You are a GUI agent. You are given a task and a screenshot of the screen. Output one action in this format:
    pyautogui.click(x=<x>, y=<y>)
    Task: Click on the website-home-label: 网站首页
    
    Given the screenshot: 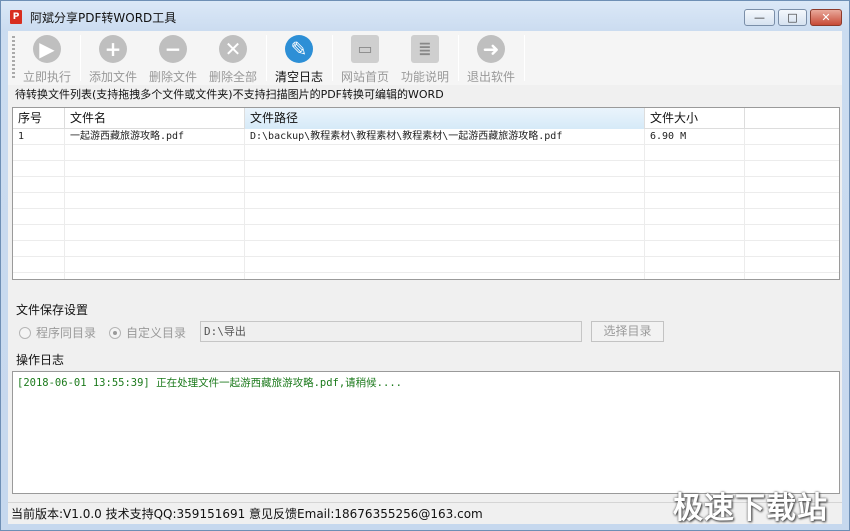 What is the action you would take?
    pyautogui.click(x=364, y=77)
    